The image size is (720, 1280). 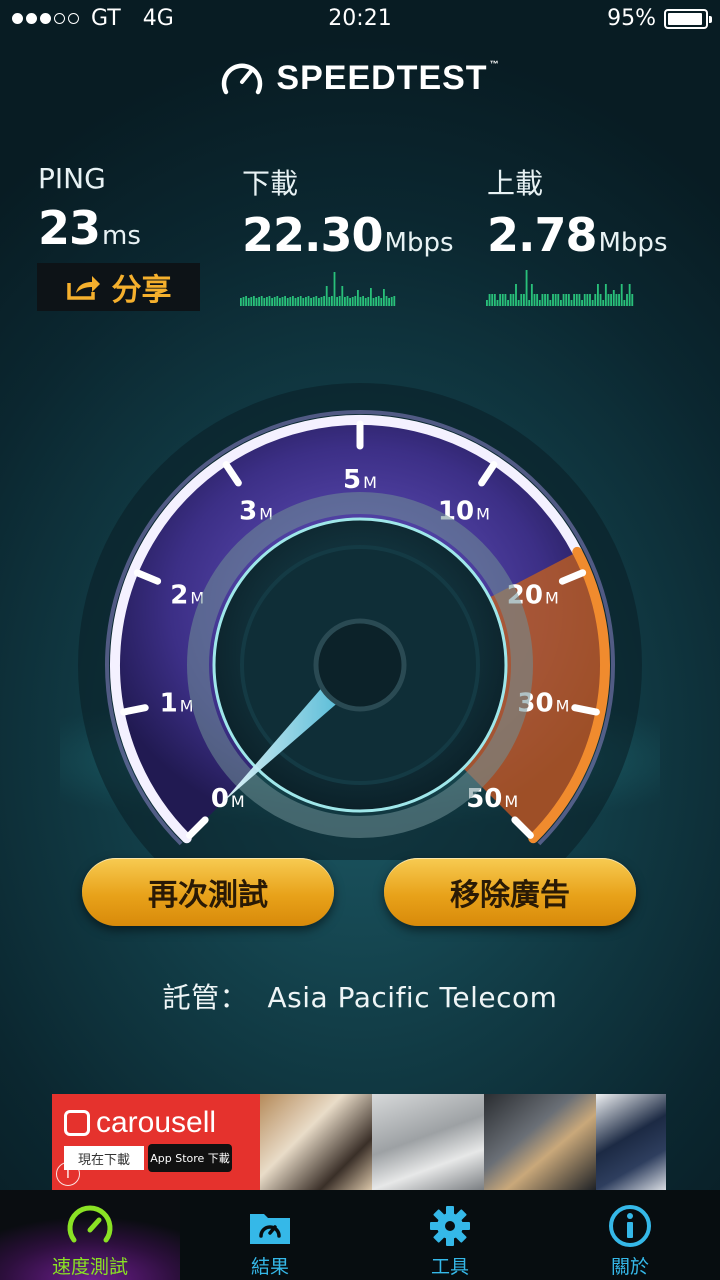 What do you see at coordinates (190, 1158) in the screenshot?
I see `app-store-badge: App Store 下載` at bounding box center [190, 1158].